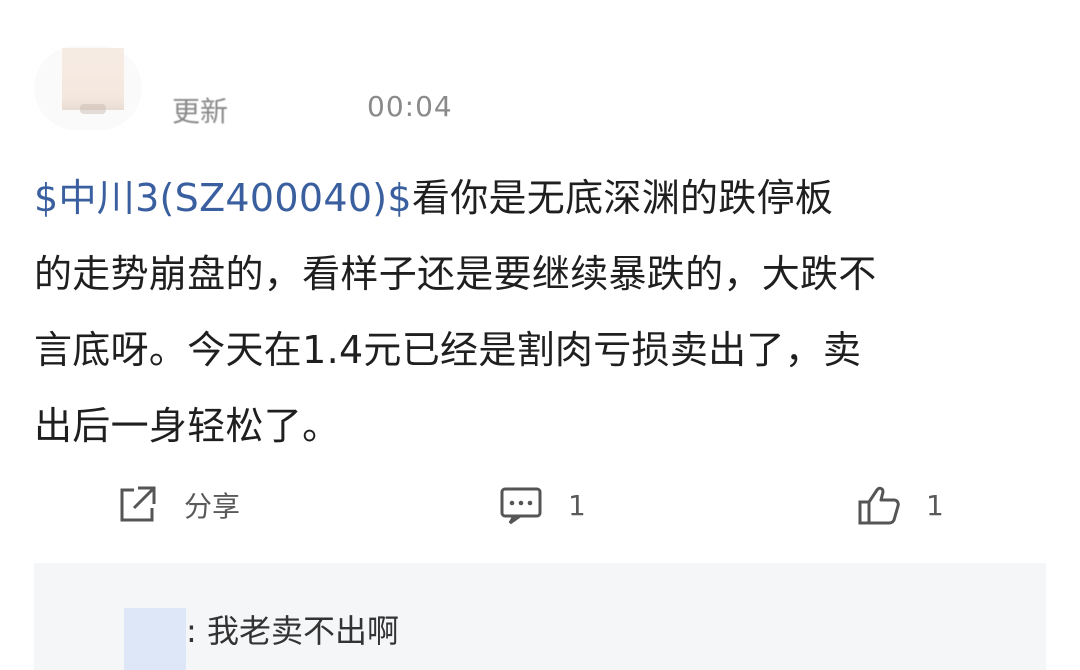 The height and width of the screenshot is (670, 1080). Describe the element at coordinates (577, 505) in the screenshot. I see `comment-count: 1` at that location.